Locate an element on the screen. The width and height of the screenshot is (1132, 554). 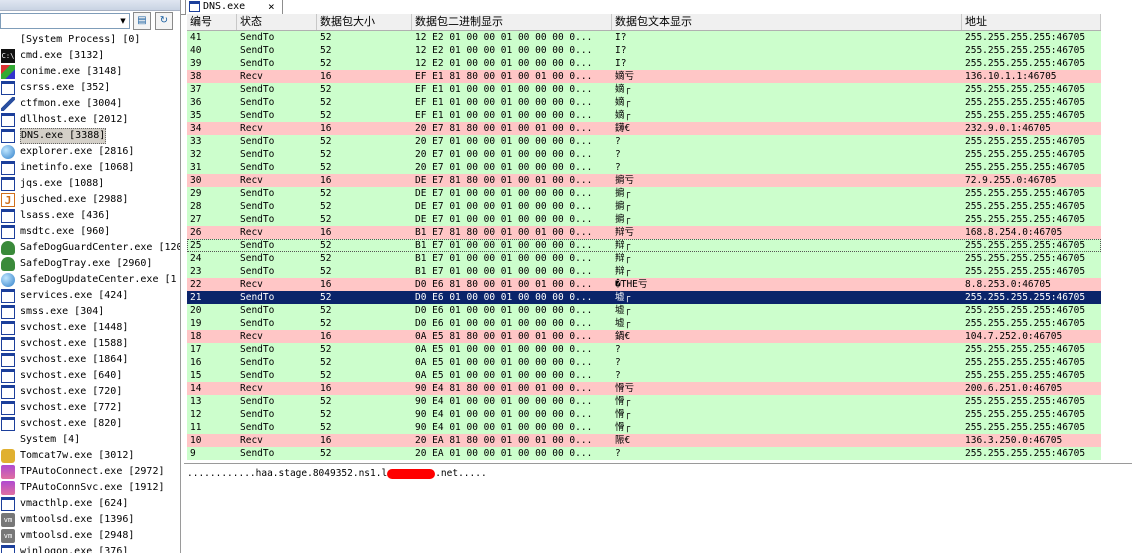
process-item: svchost.exe [720] is located at coordinates (90, 392).